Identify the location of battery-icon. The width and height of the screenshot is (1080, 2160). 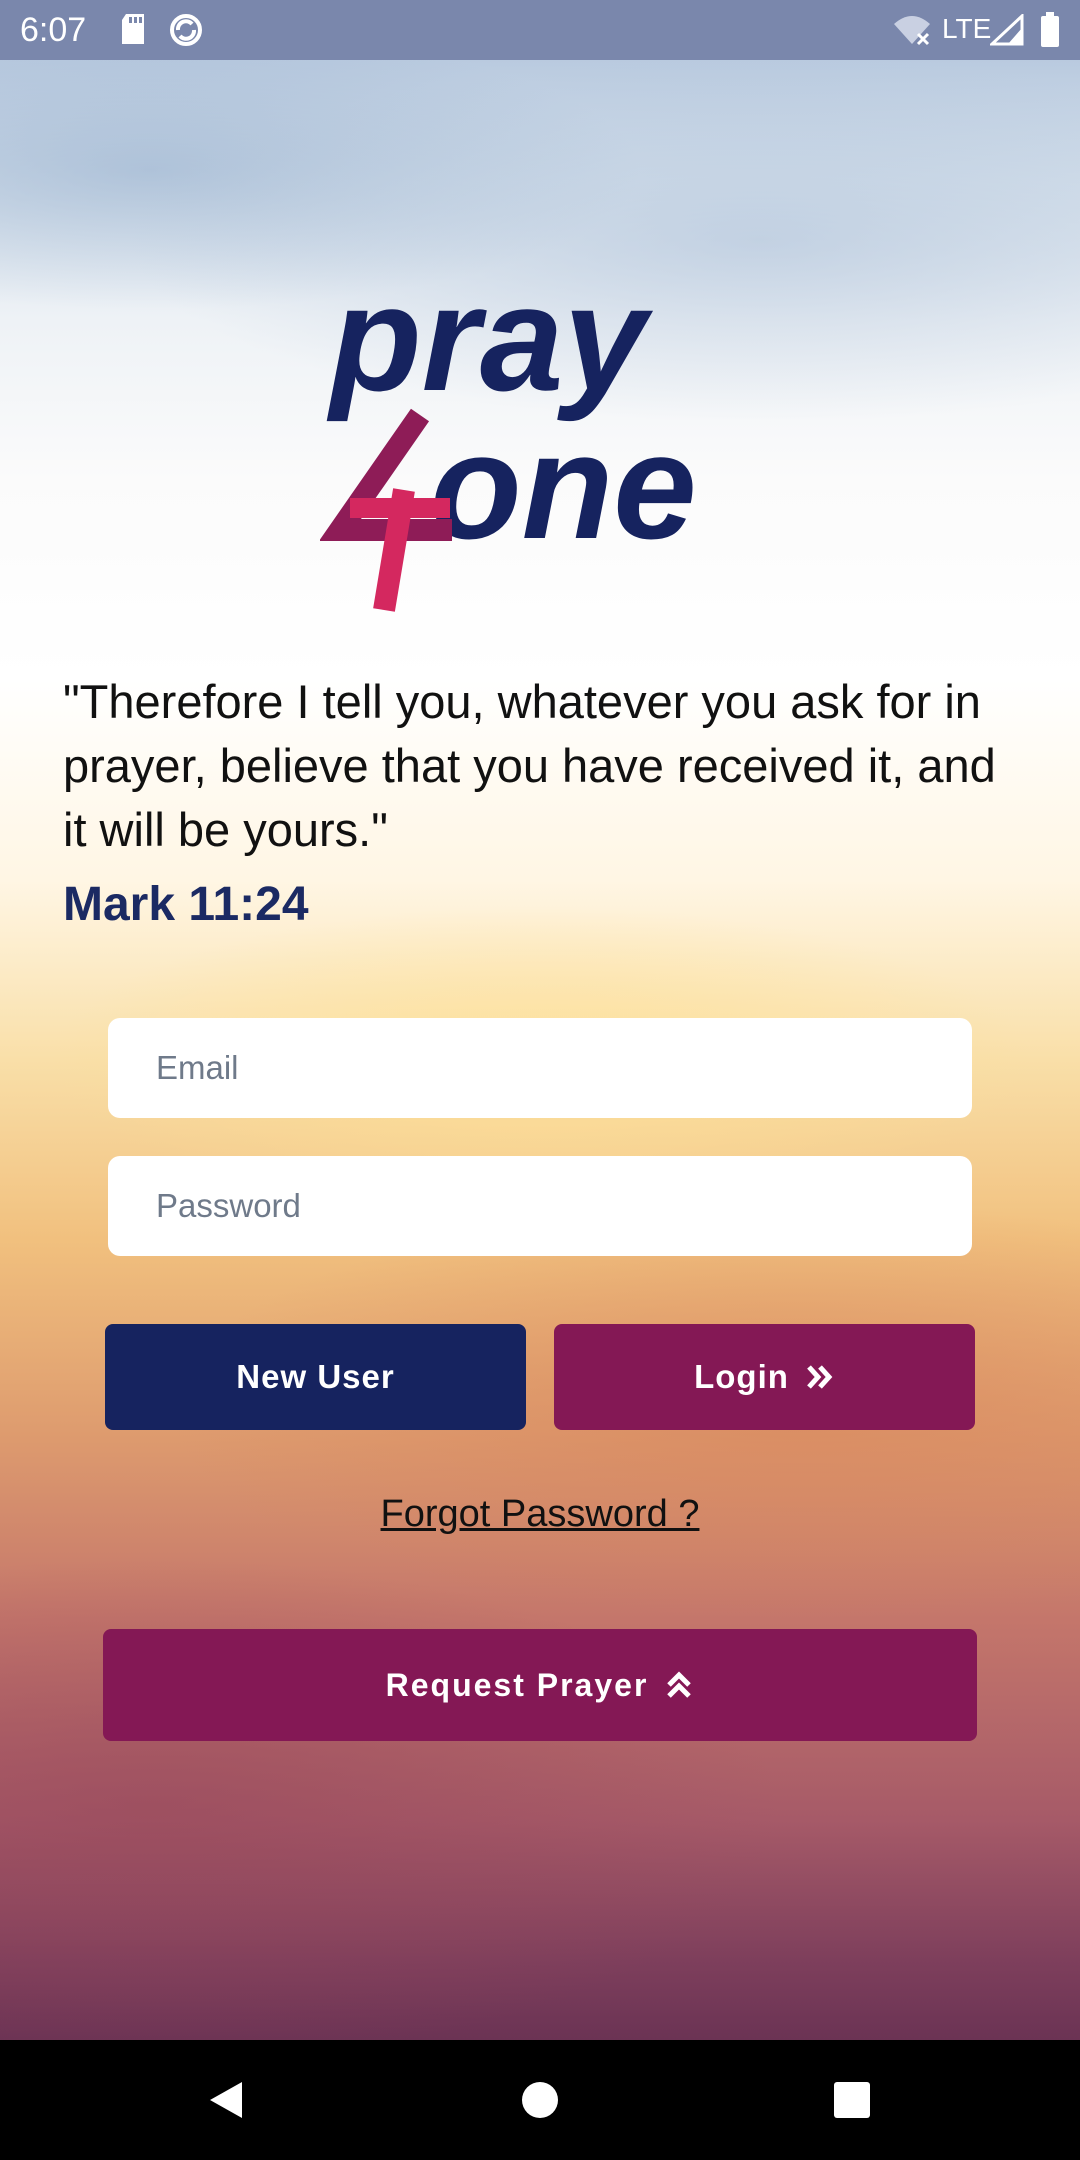
(1050, 32).